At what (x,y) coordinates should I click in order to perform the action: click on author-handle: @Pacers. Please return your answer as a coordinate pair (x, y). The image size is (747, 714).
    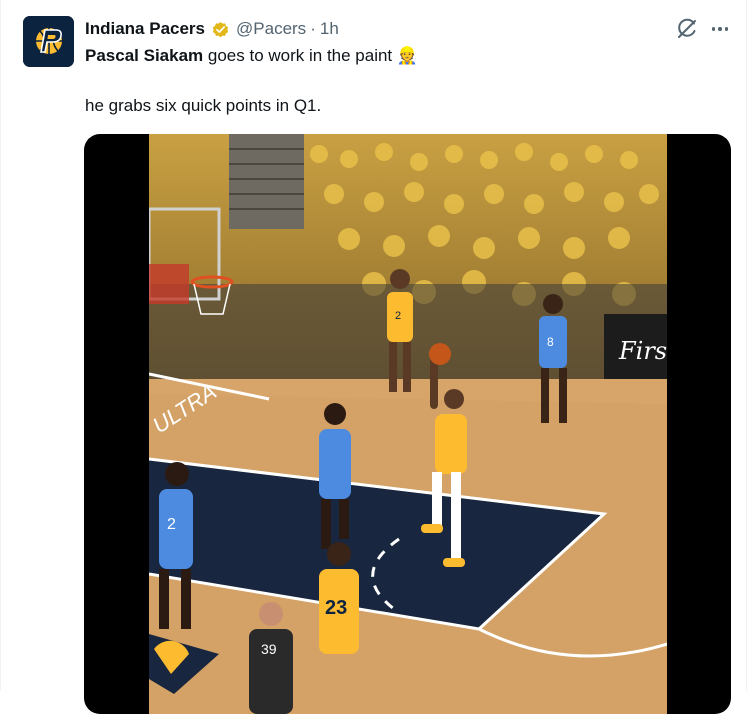
    Looking at the image, I should click on (271, 29).